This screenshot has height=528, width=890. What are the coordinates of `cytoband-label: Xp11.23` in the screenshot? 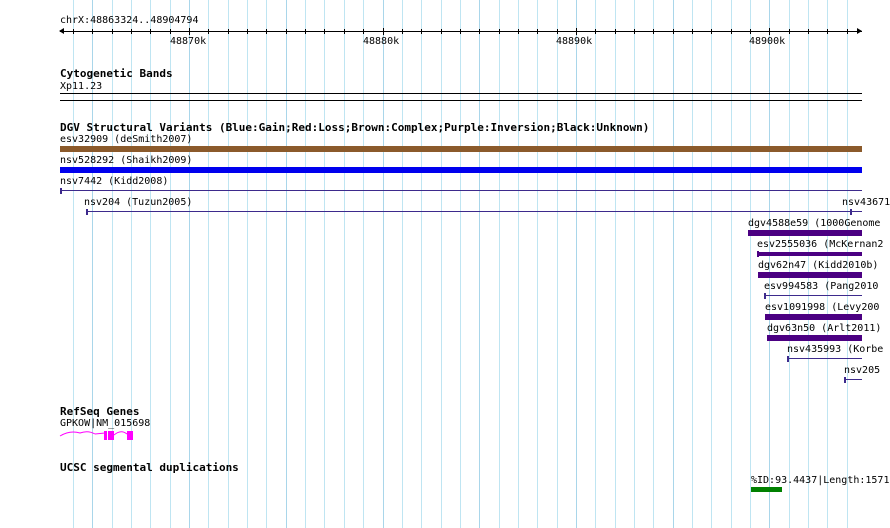 It's located at (81, 86).